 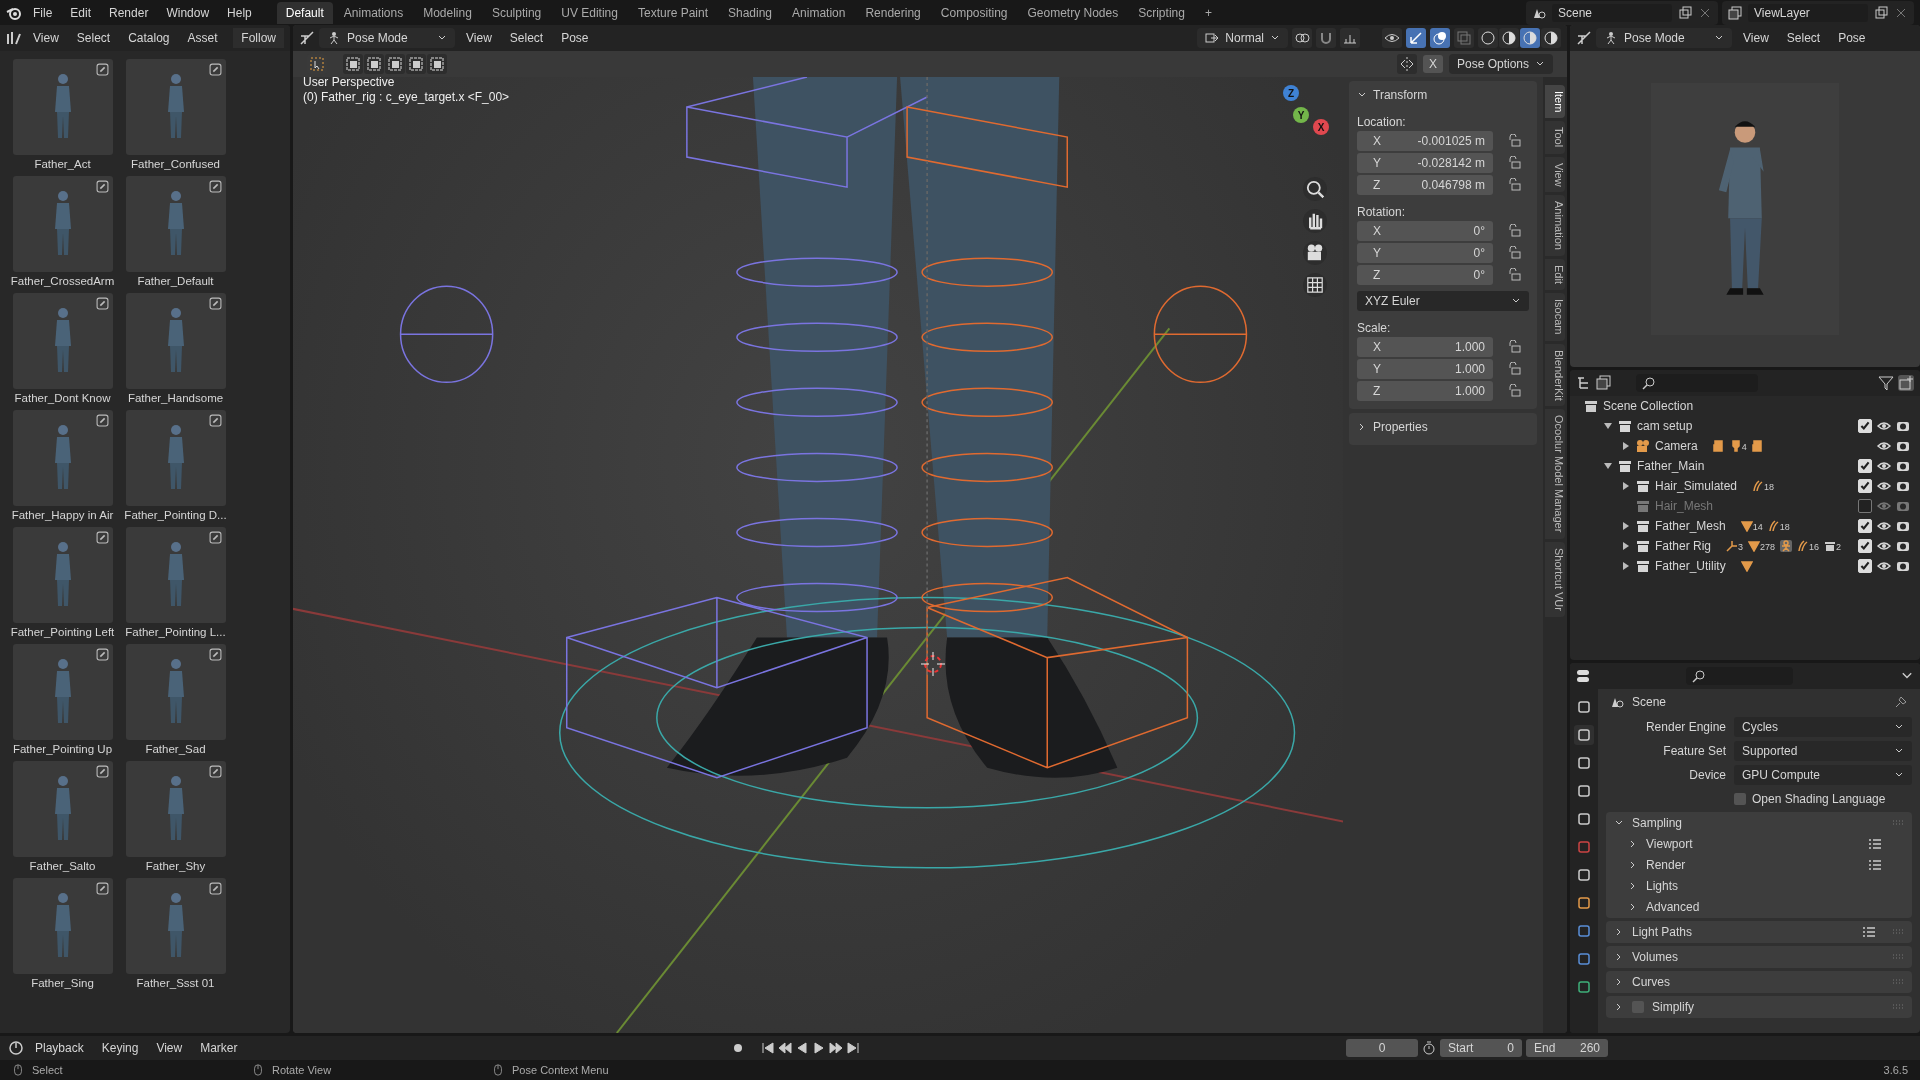 What do you see at coordinates (1759, 864) in the screenshot?
I see `subpanel-header: Render` at bounding box center [1759, 864].